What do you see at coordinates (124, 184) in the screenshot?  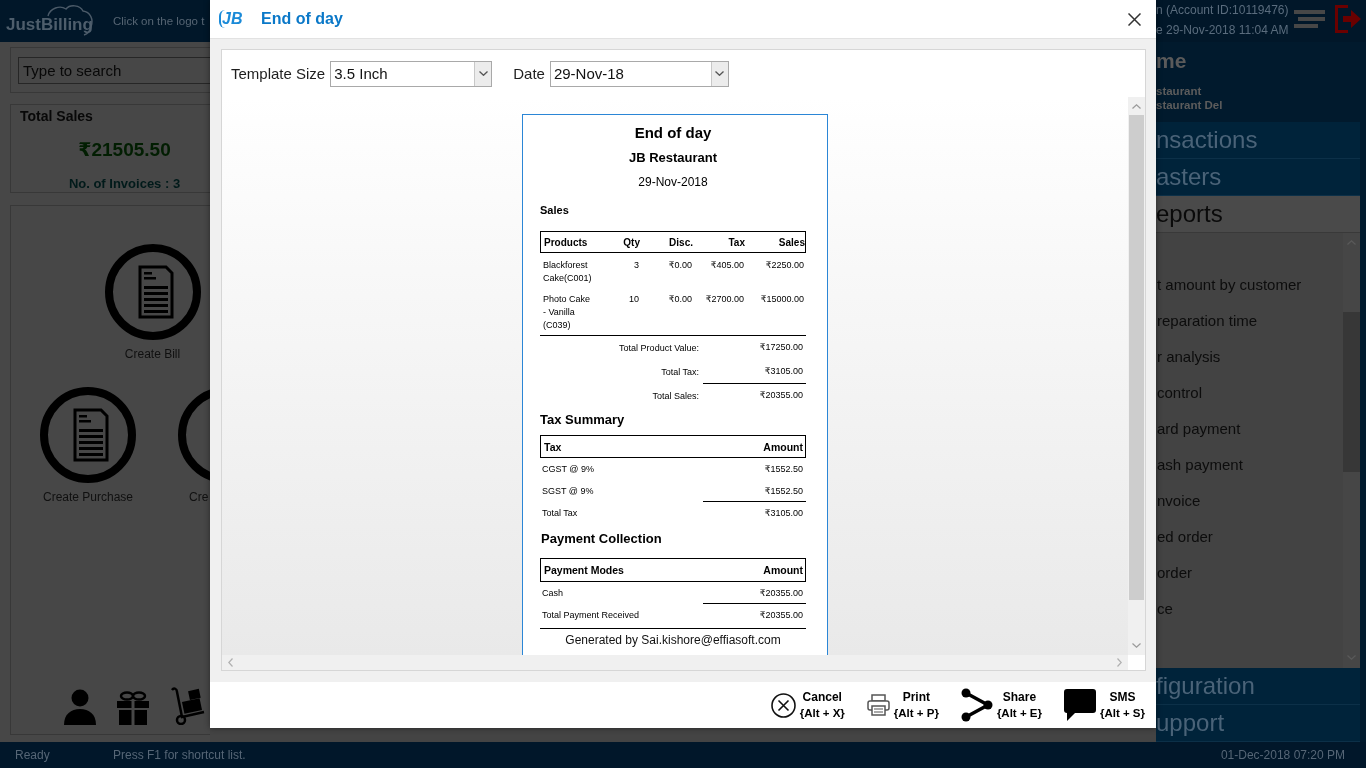 I see `invoice-count: No. of Invoices : 3` at bounding box center [124, 184].